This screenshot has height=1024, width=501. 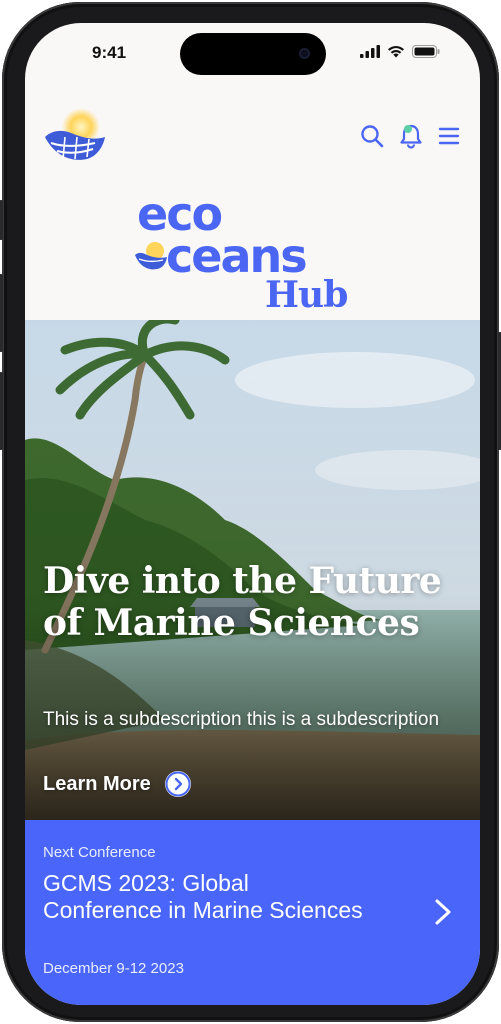 I want to click on action-button, so click(x=1, y=220).